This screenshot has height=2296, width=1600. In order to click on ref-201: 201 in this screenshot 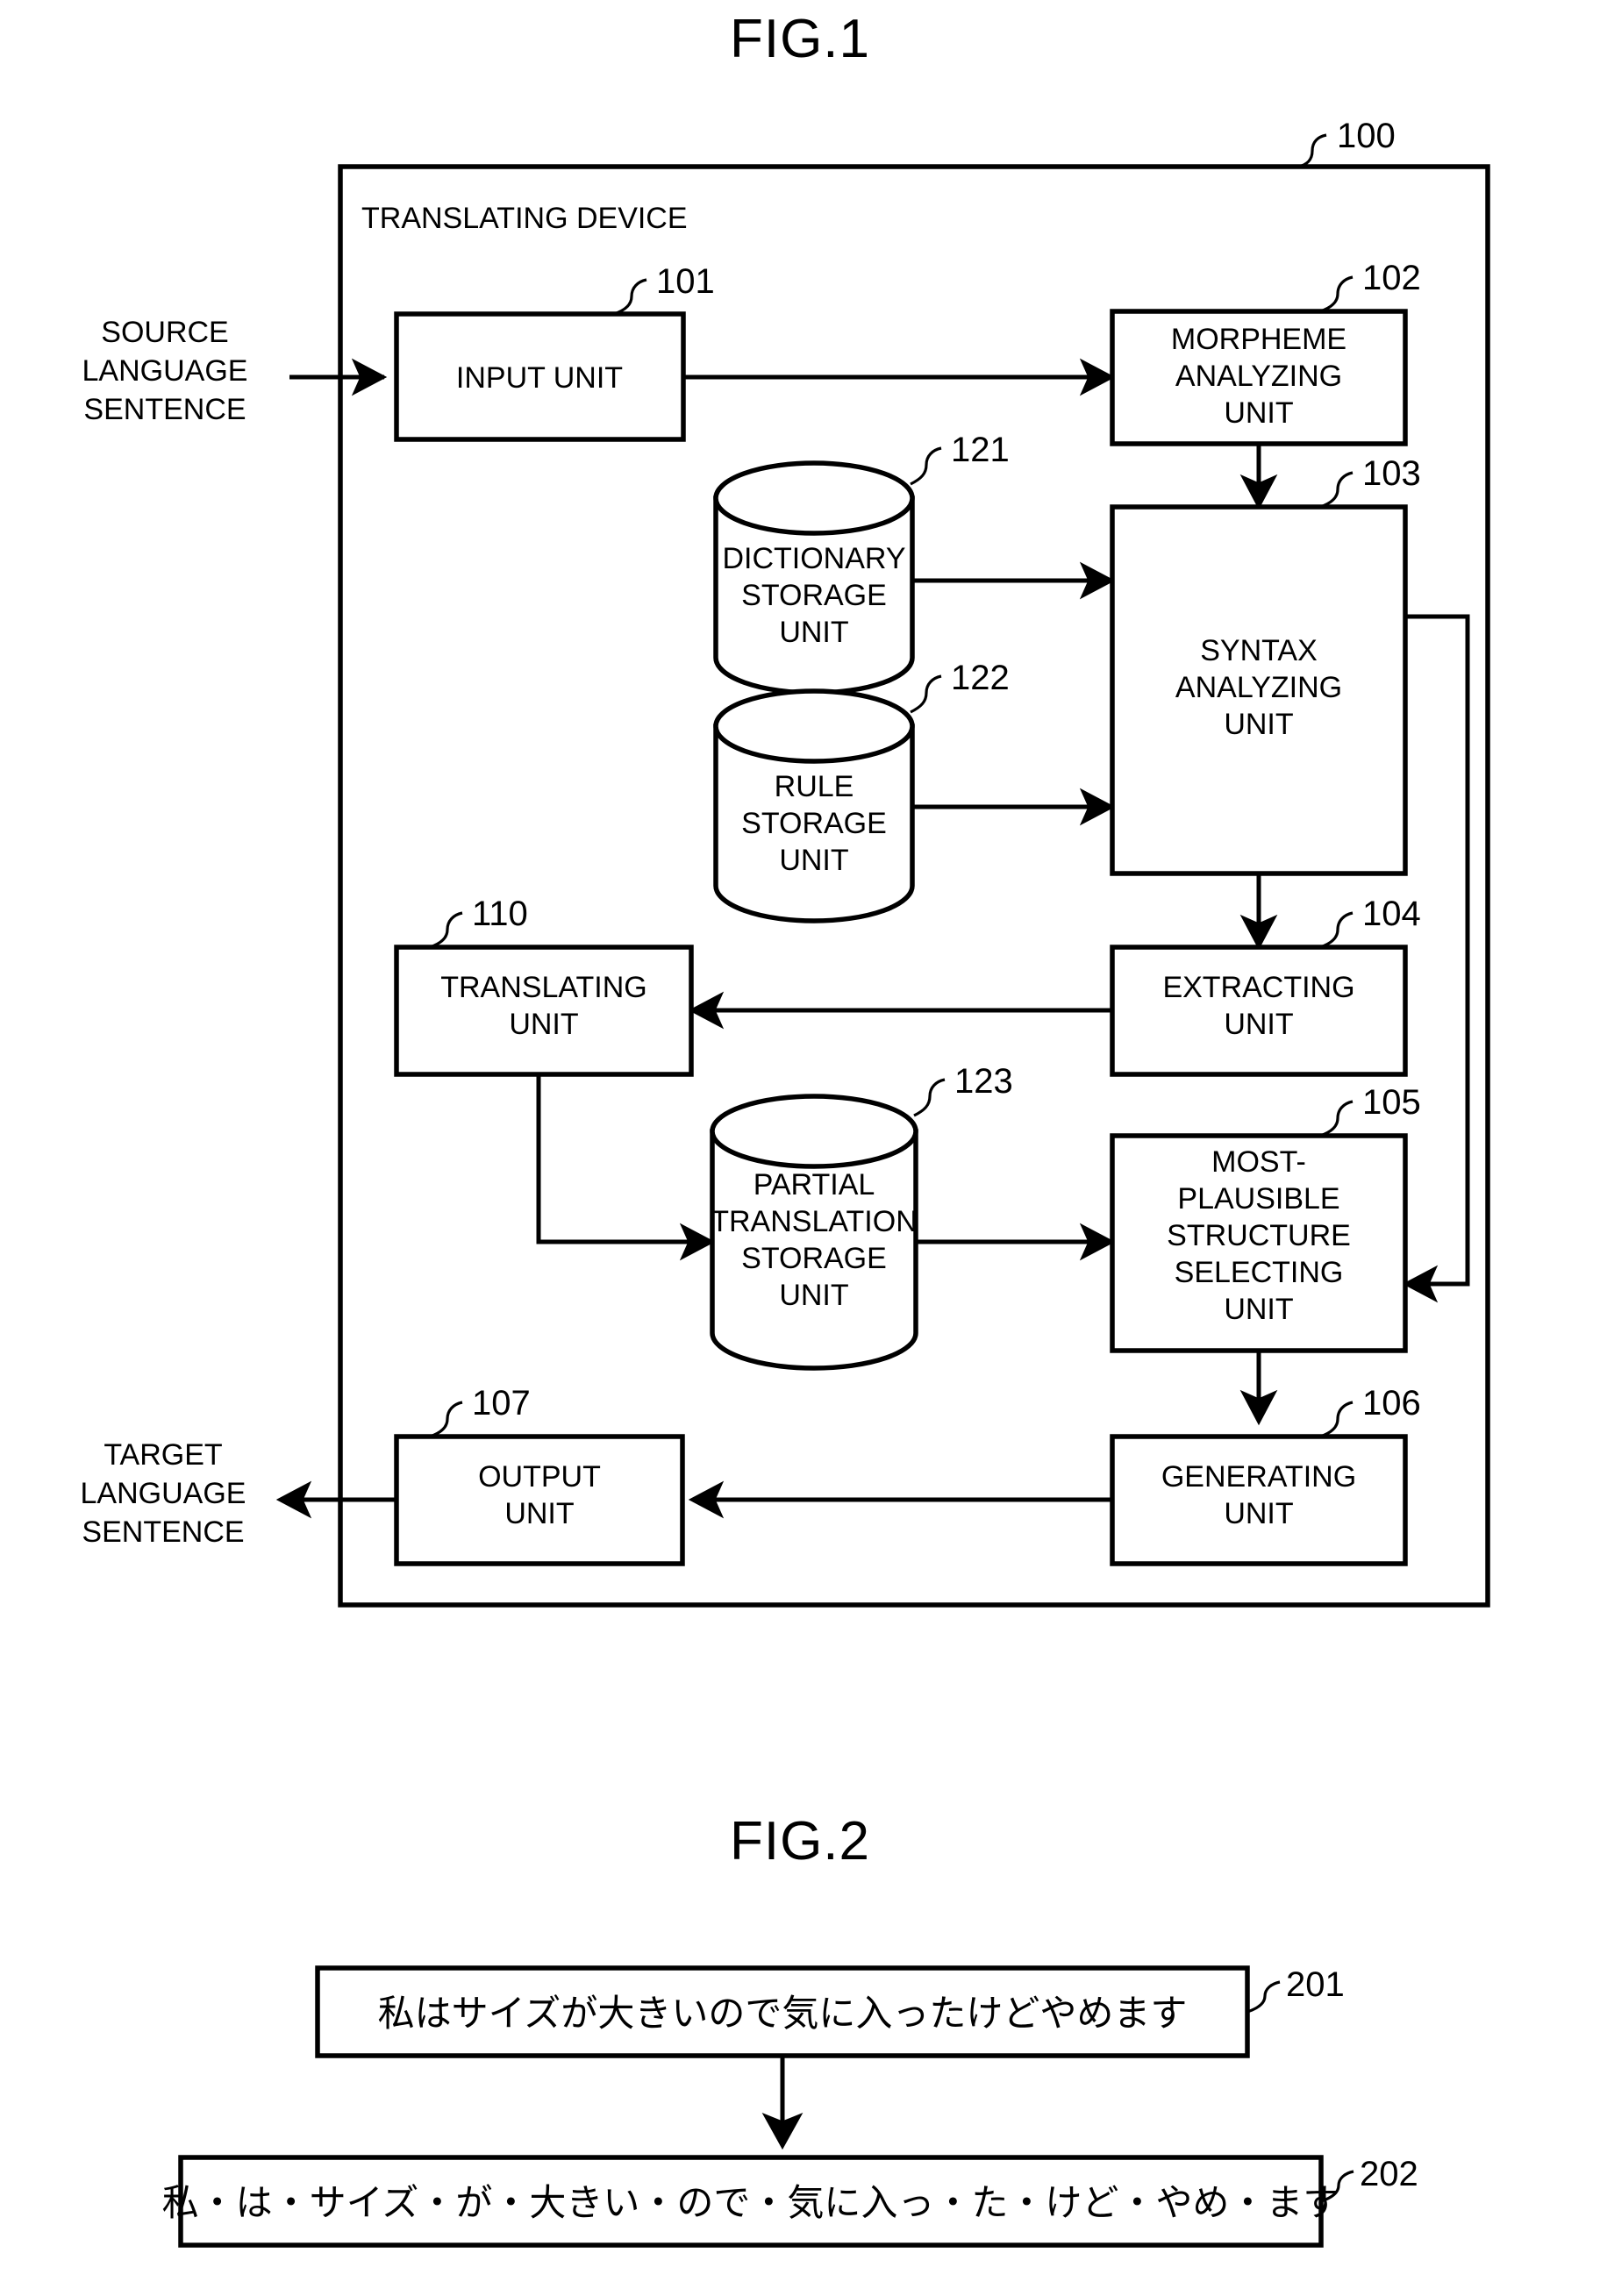, I will do `click(1315, 1984)`.